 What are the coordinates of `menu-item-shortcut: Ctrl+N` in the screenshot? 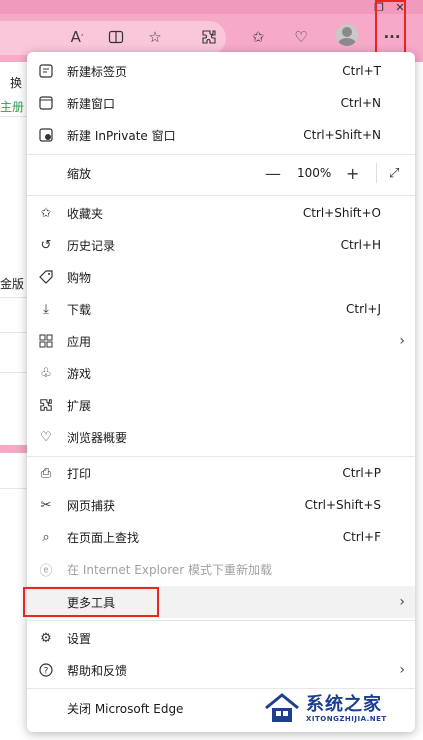 It's located at (360, 103).